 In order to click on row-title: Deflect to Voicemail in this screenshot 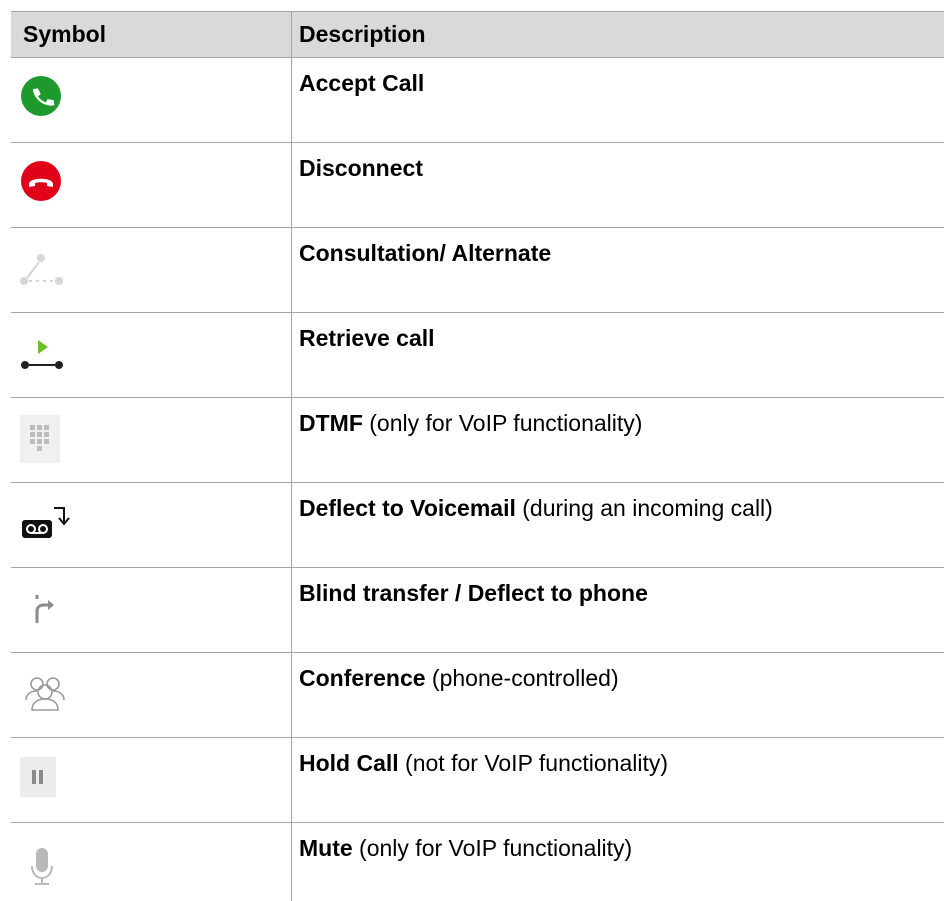, I will do `click(407, 508)`.